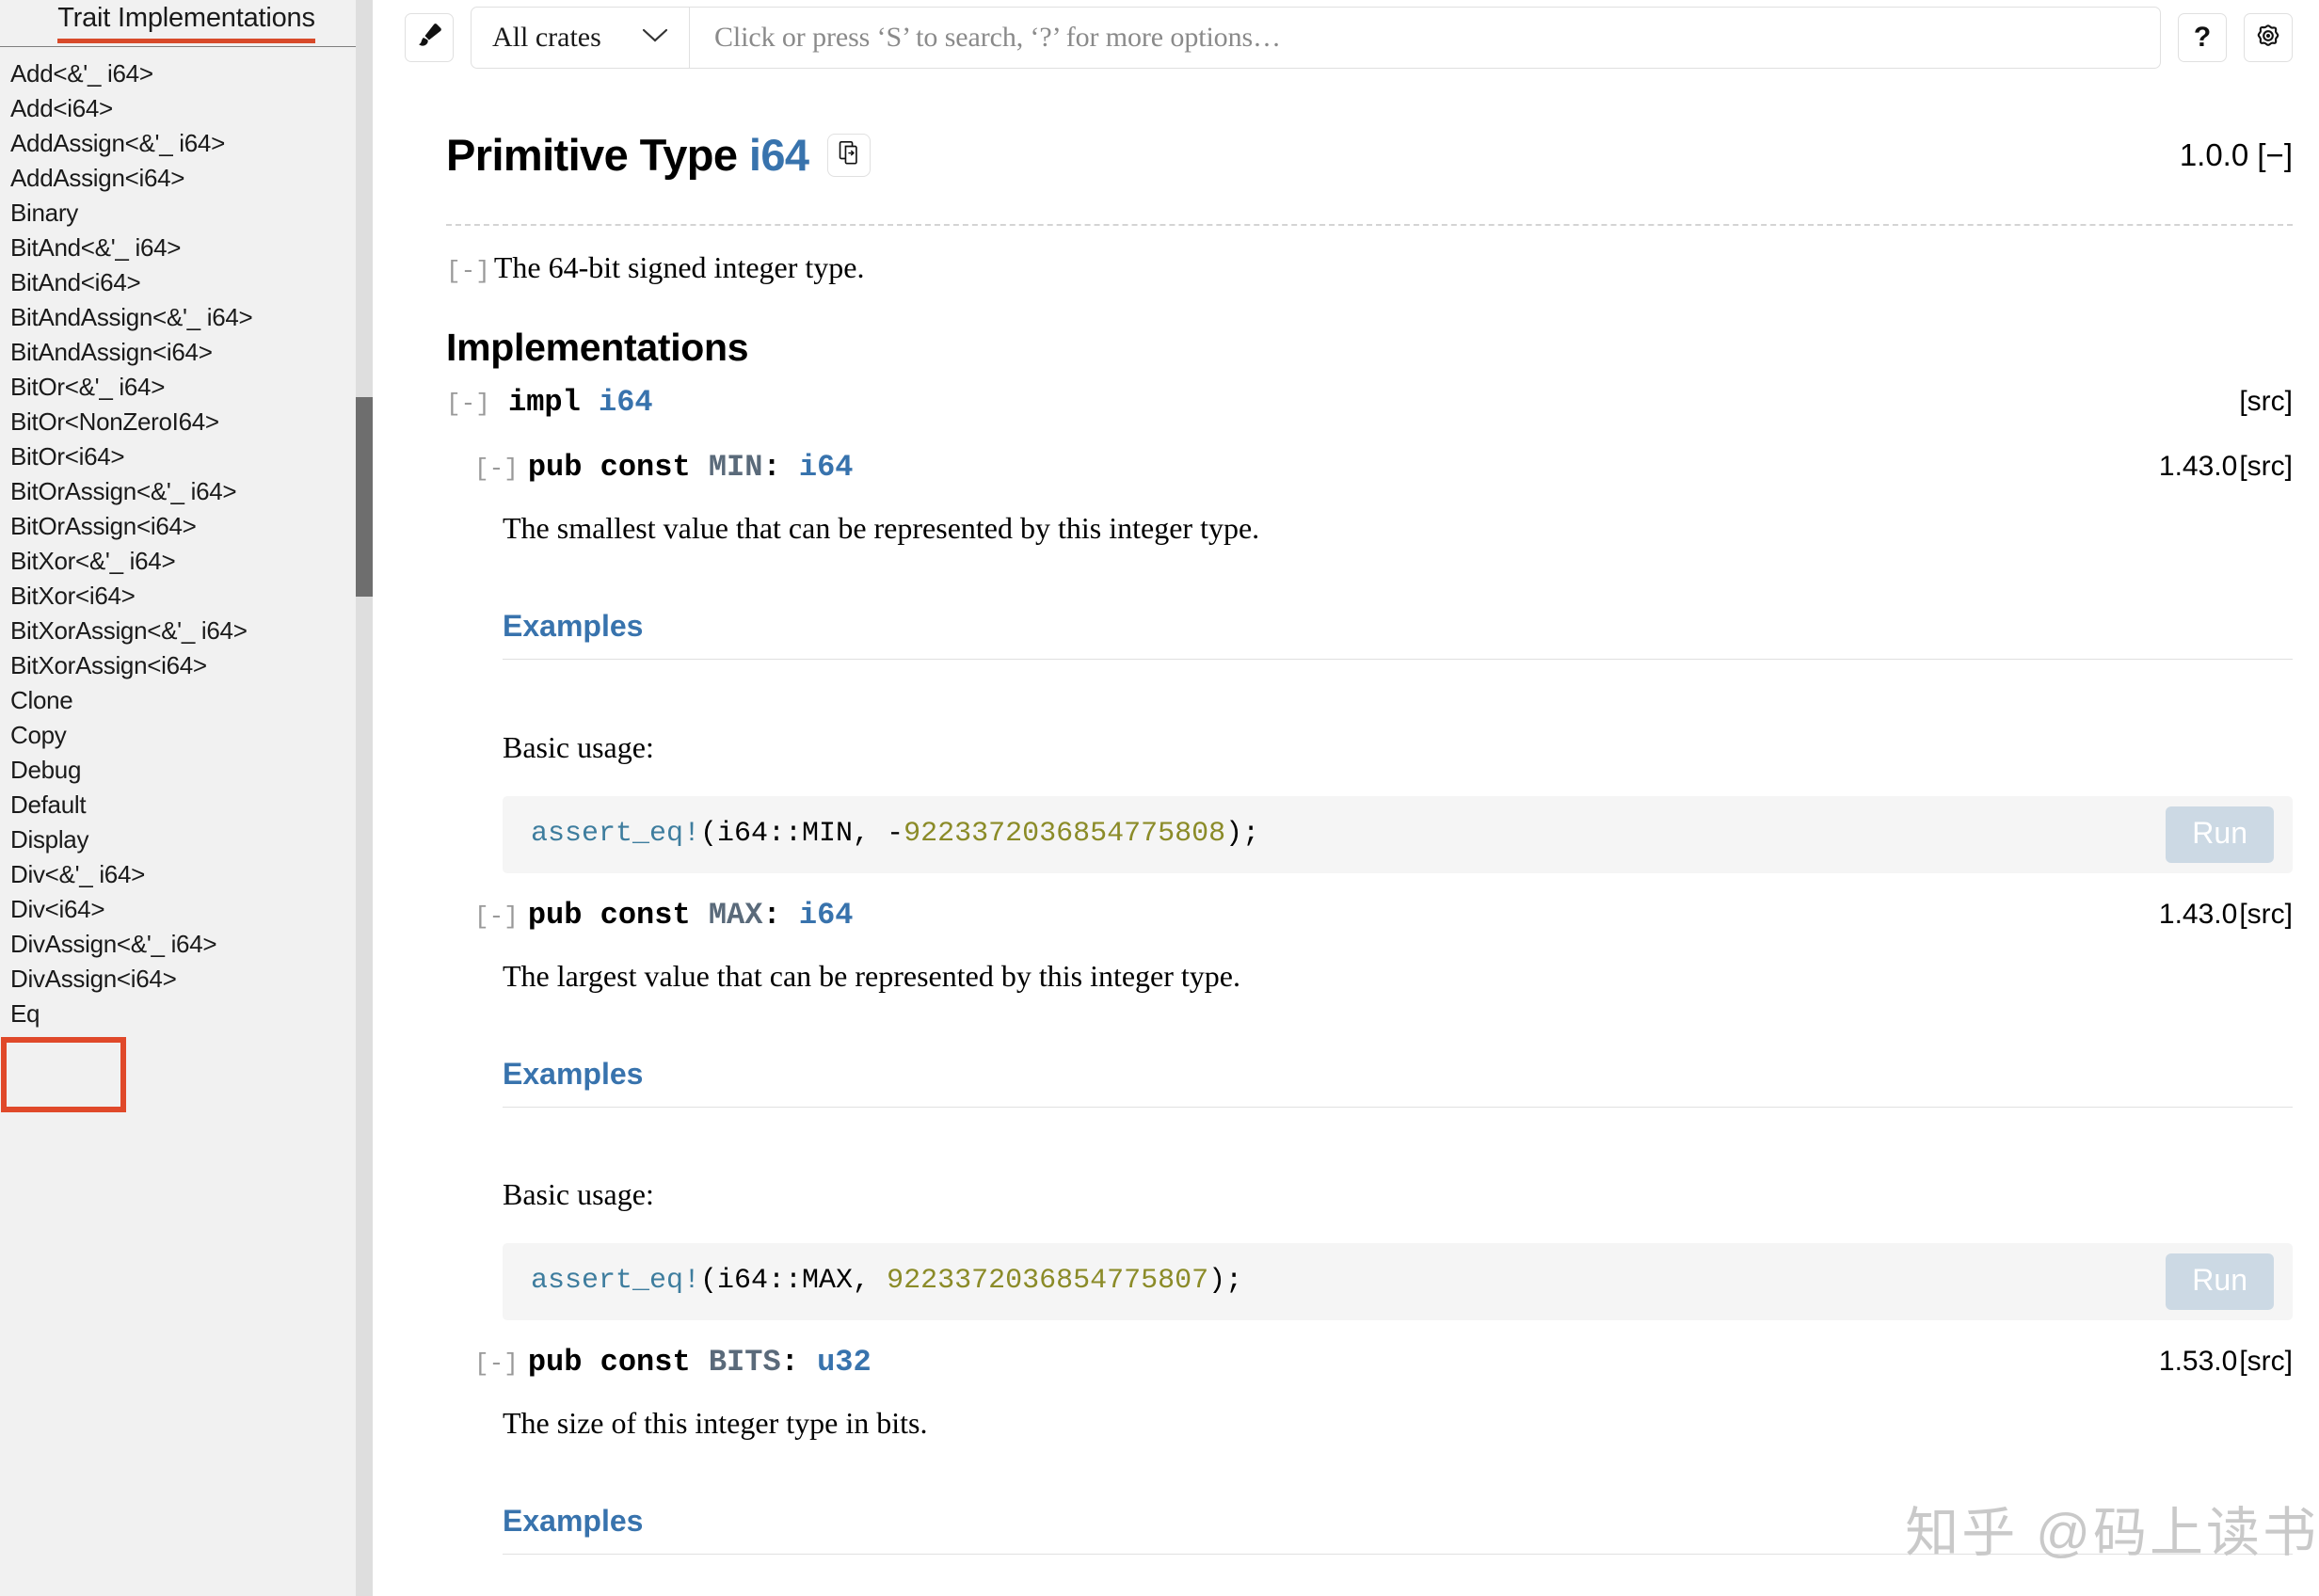 The image size is (2319, 1596). I want to click on sidebar-item-default: Default, so click(178, 805).